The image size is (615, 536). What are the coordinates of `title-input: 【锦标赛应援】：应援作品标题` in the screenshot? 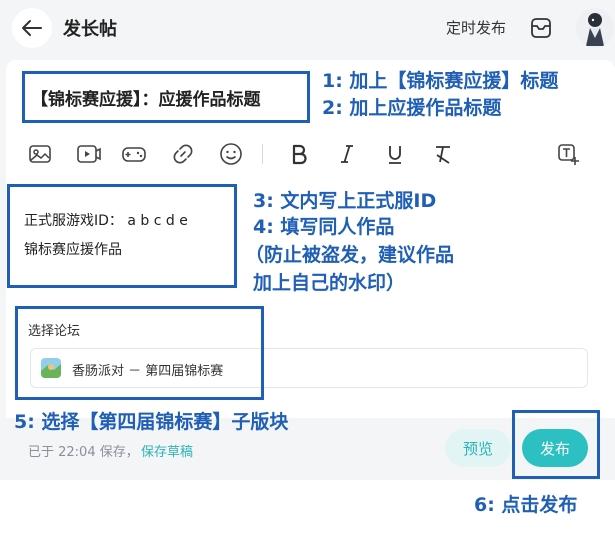 It's located at (166, 97).